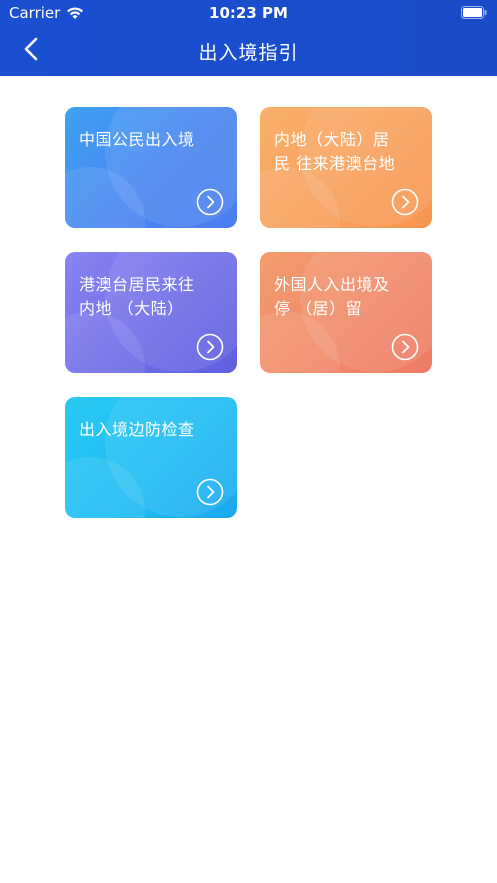 The image size is (497, 883). I want to click on navigation-bar: 出入境指引, so click(248, 51).